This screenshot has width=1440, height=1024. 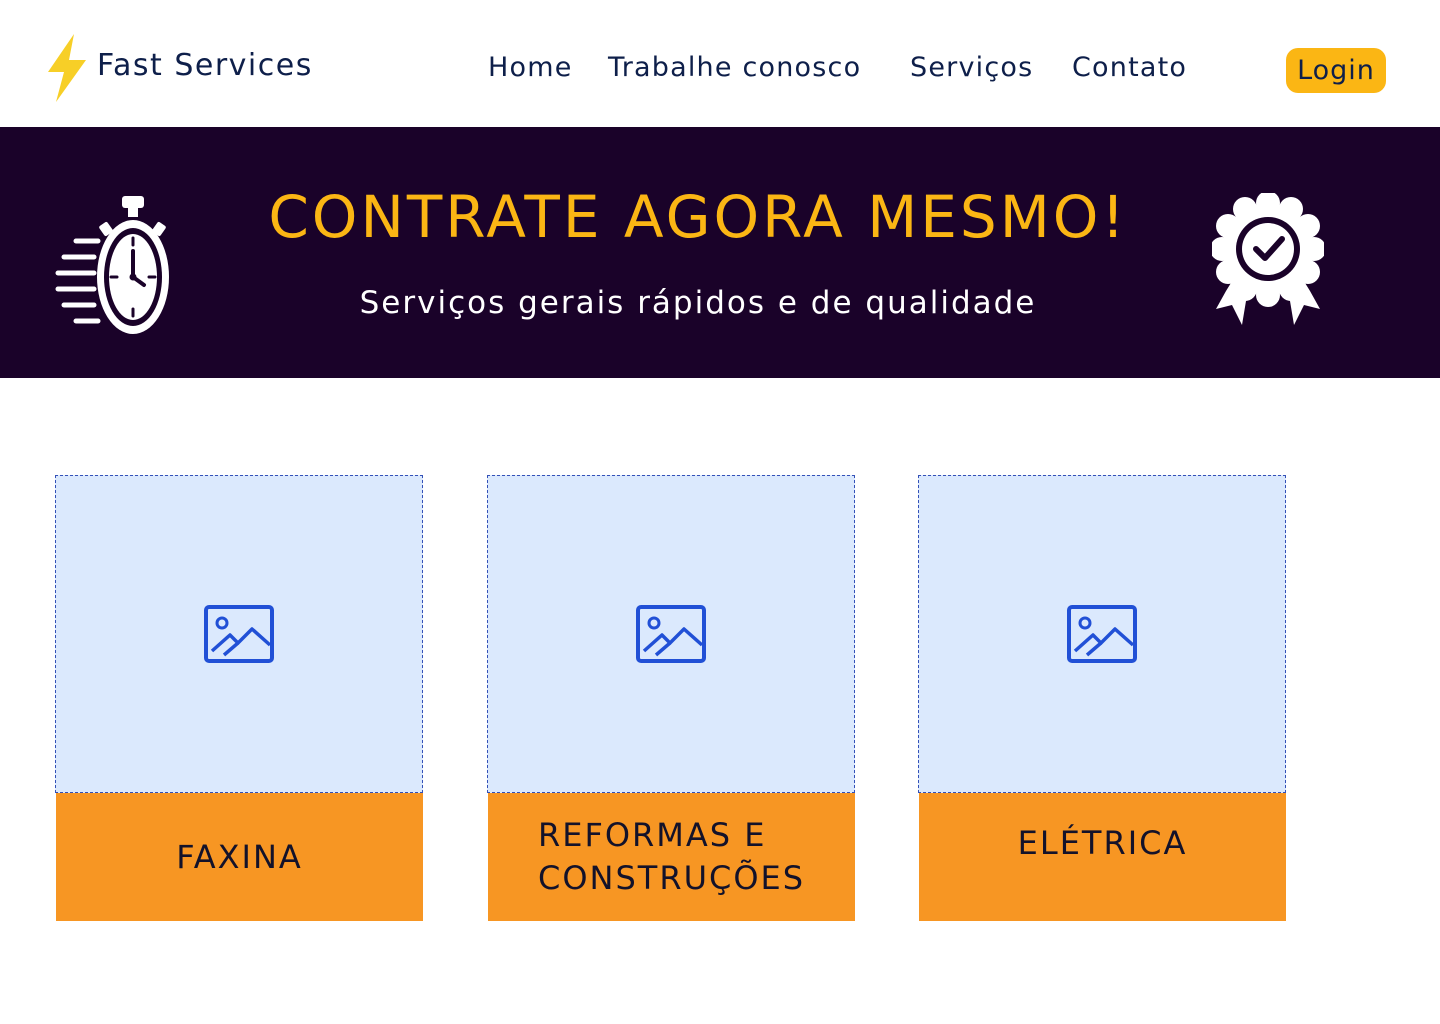 I want to click on award-badge-icon, so click(x=1268, y=259).